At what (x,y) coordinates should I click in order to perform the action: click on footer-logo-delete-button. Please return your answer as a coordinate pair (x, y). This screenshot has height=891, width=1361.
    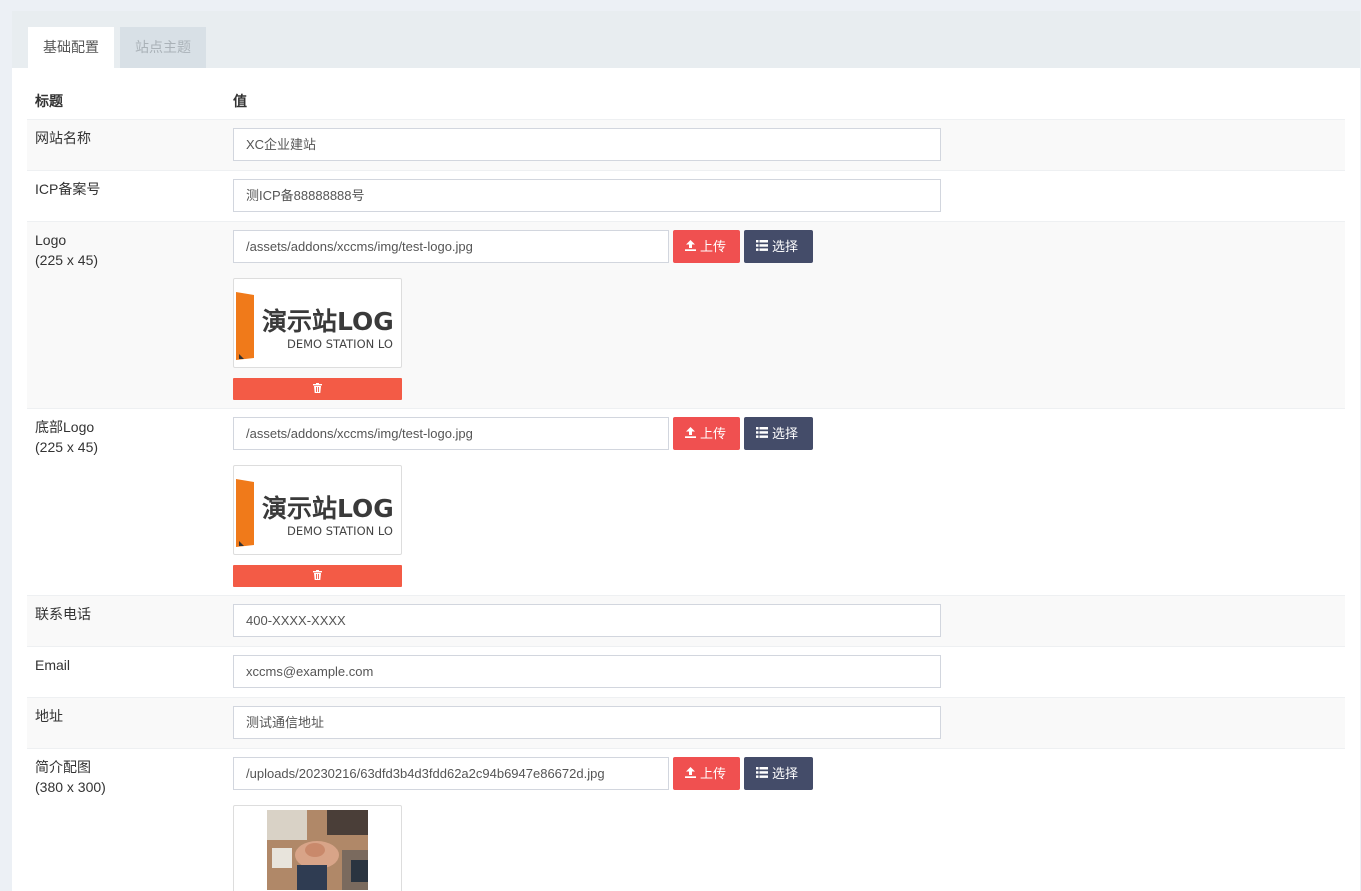
    Looking at the image, I should click on (317, 576).